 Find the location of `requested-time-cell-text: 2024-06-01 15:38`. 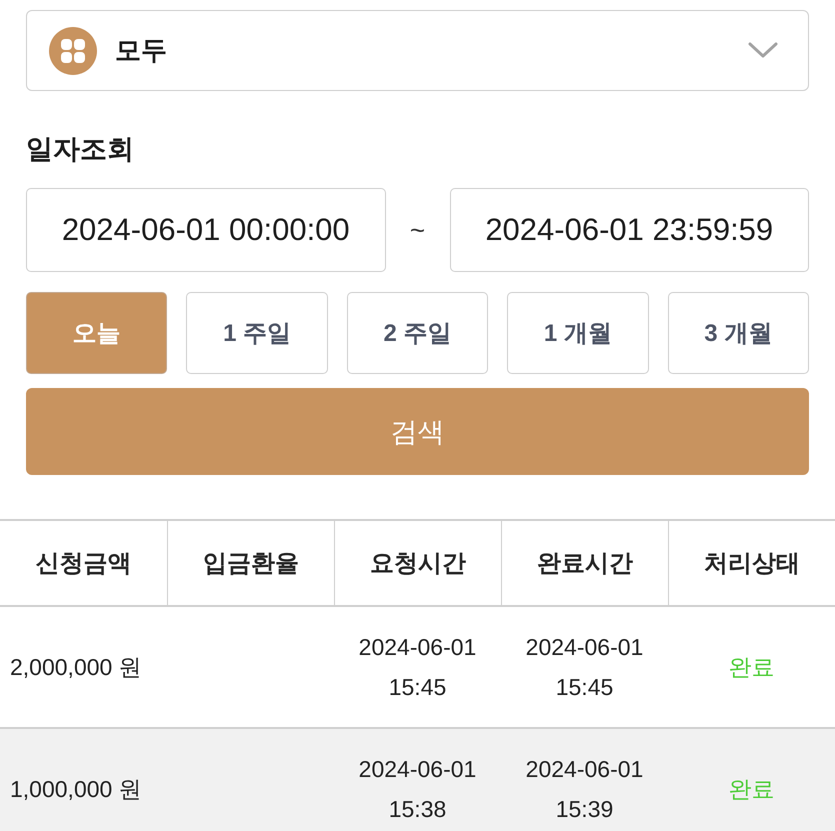

requested-time-cell-text: 2024-06-01 15:38 is located at coordinates (418, 789).